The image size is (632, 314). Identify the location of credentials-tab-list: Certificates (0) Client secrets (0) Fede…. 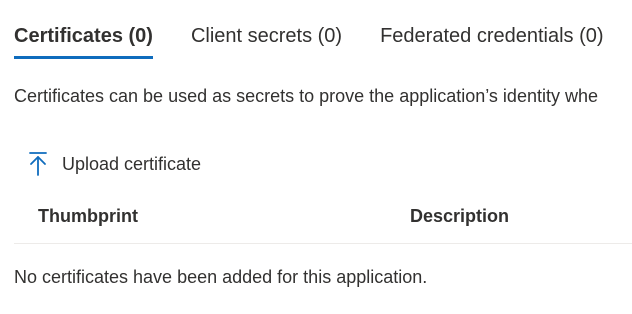
(309, 40).